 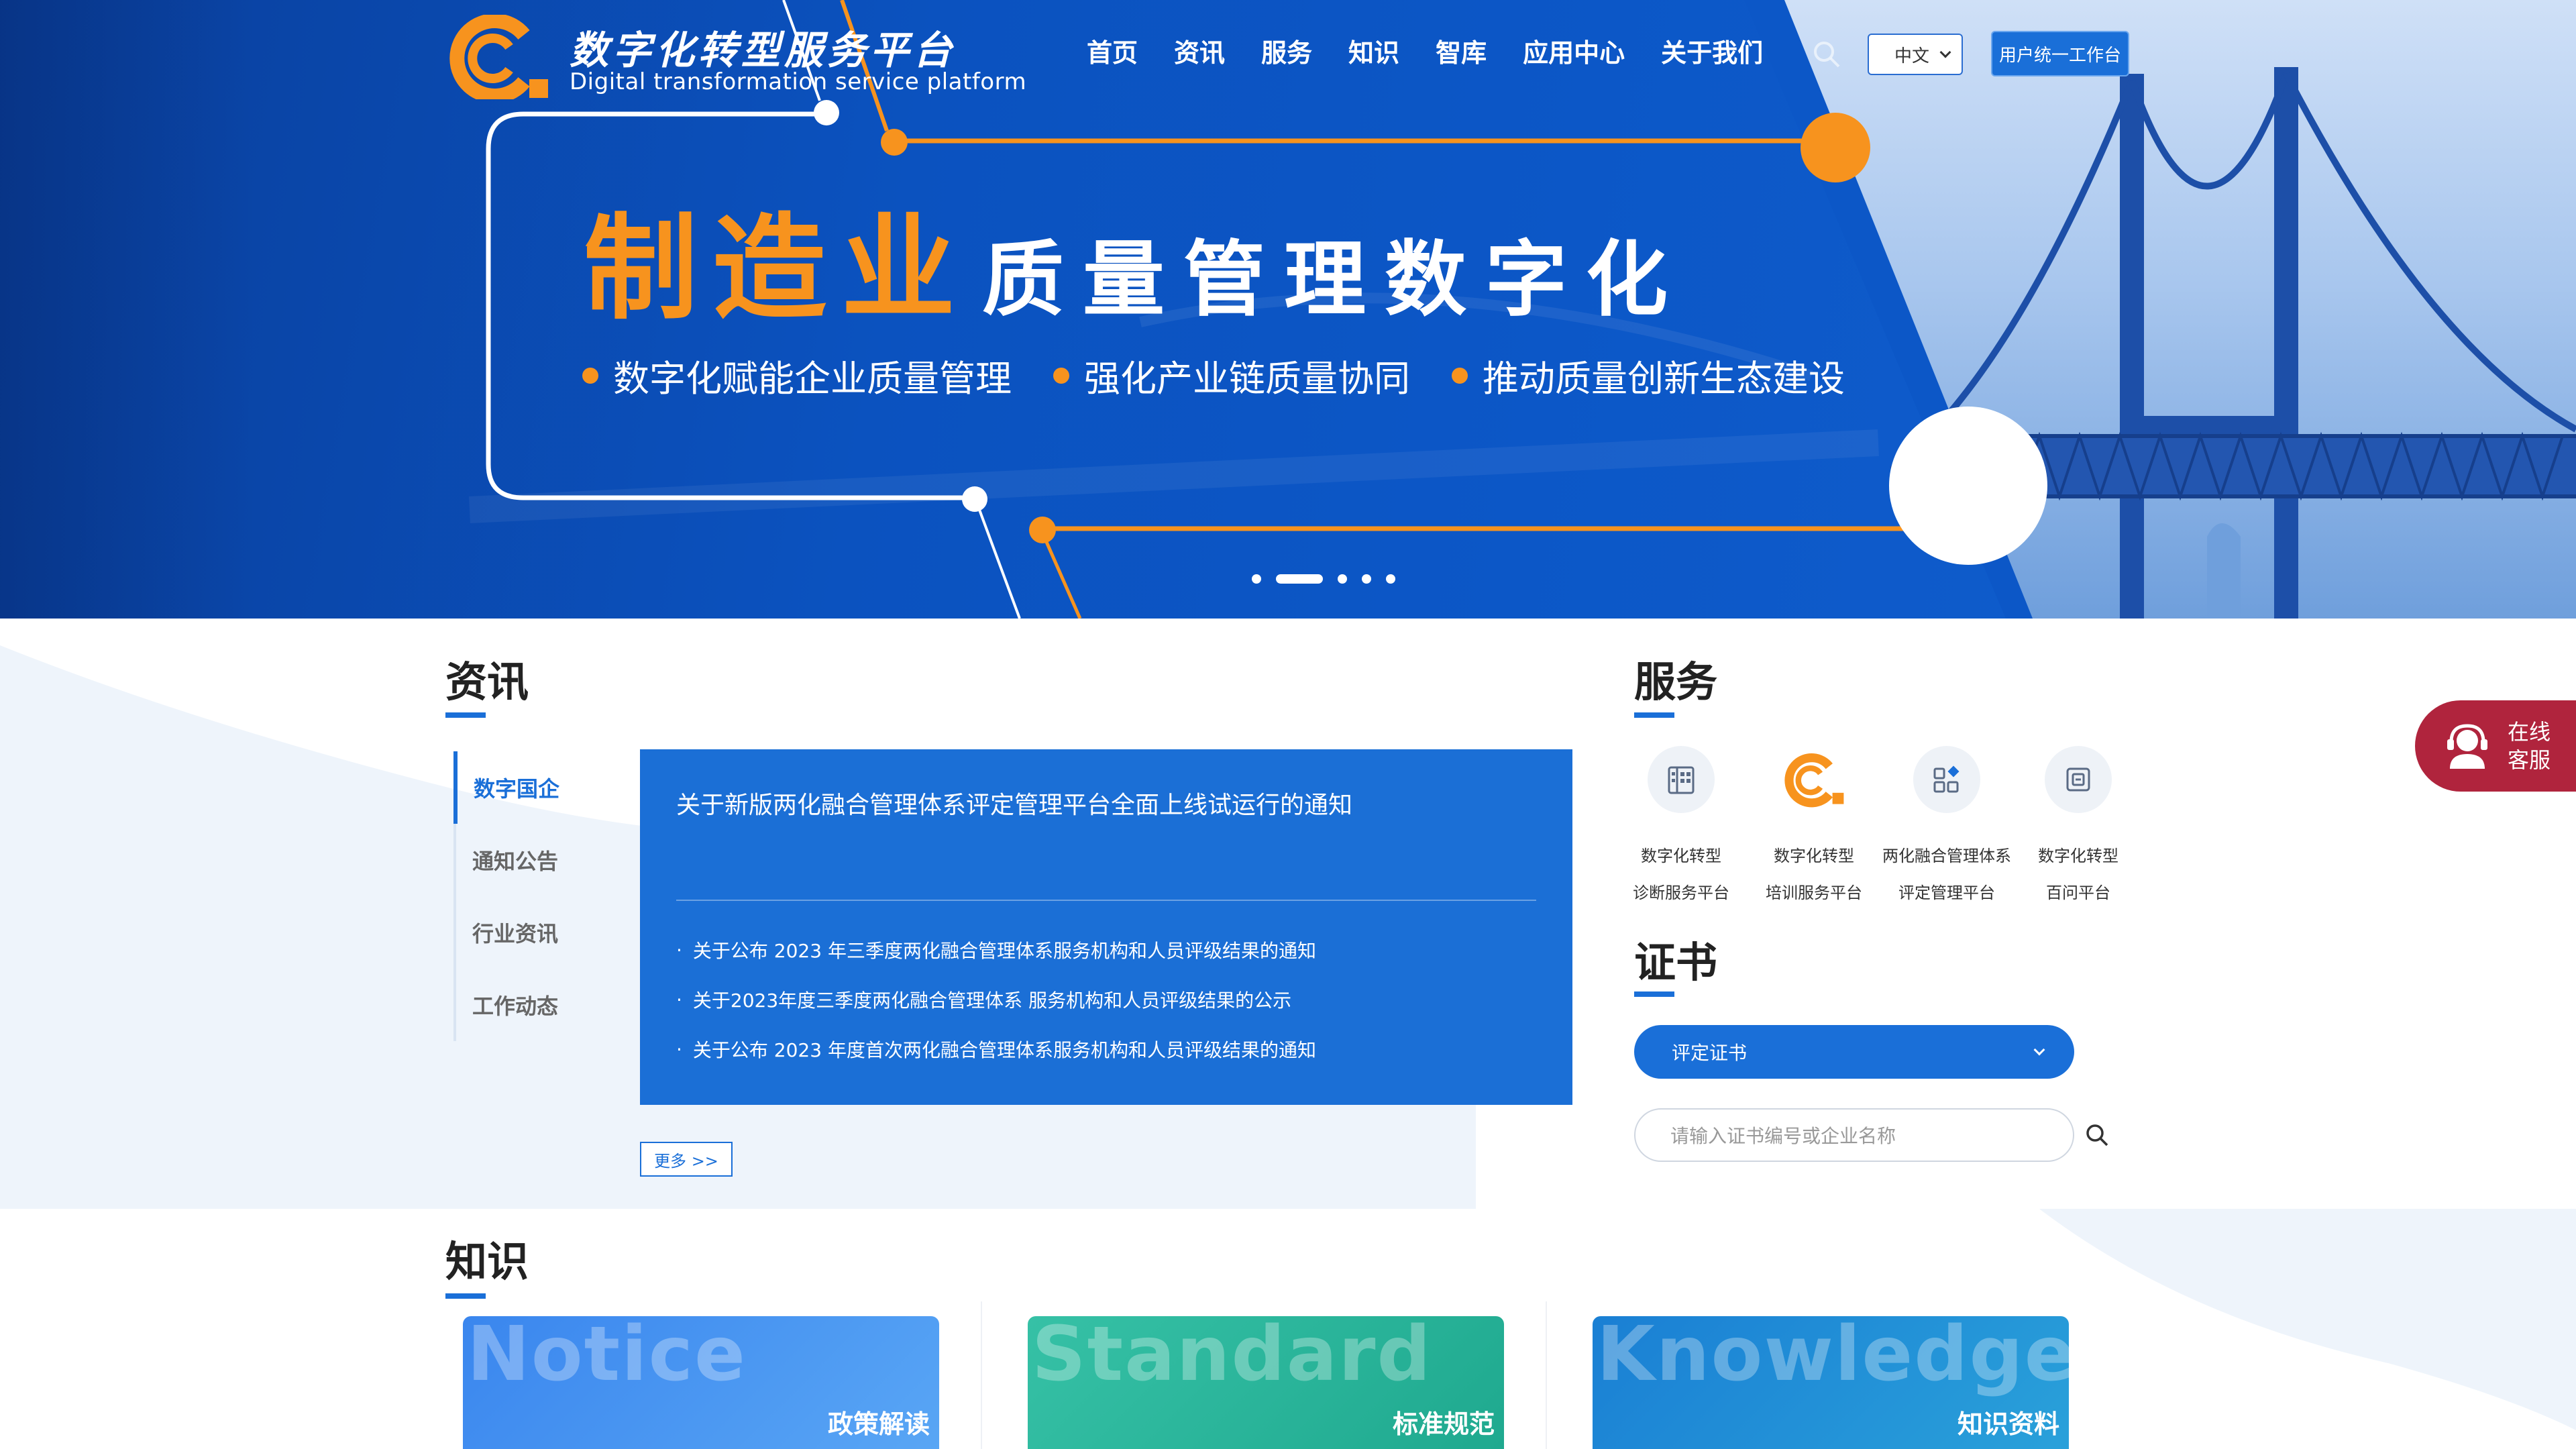 I want to click on workbench-button: 用户统一工作台, so click(x=2060, y=53).